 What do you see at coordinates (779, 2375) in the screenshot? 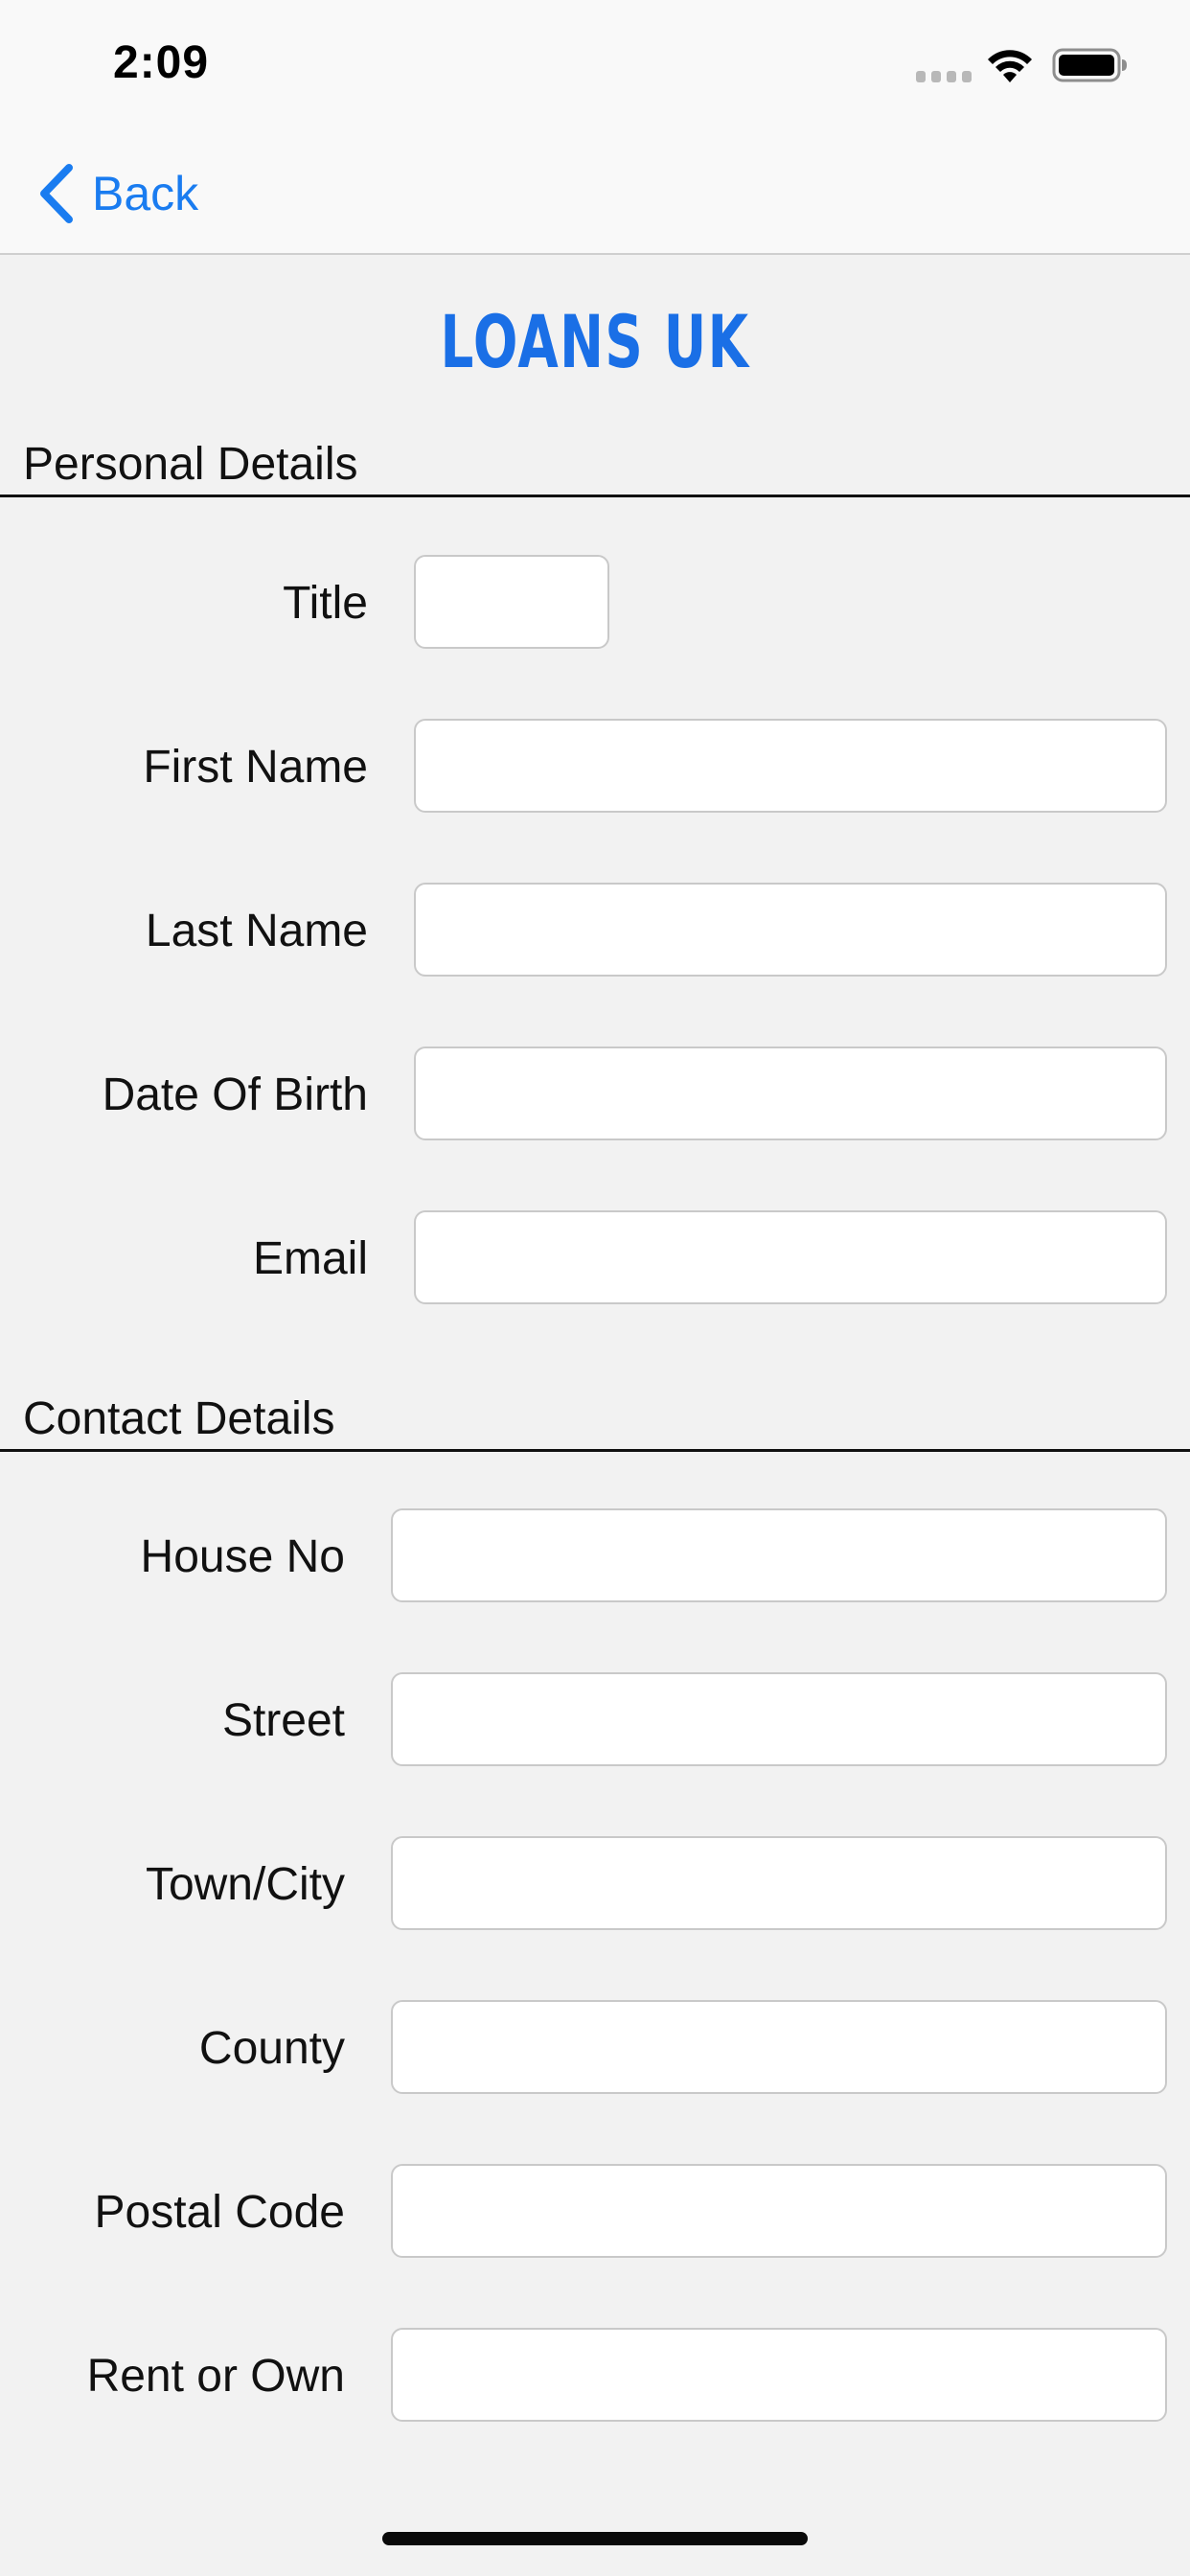
I see `rent-or-own-input` at bounding box center [779, 2375].